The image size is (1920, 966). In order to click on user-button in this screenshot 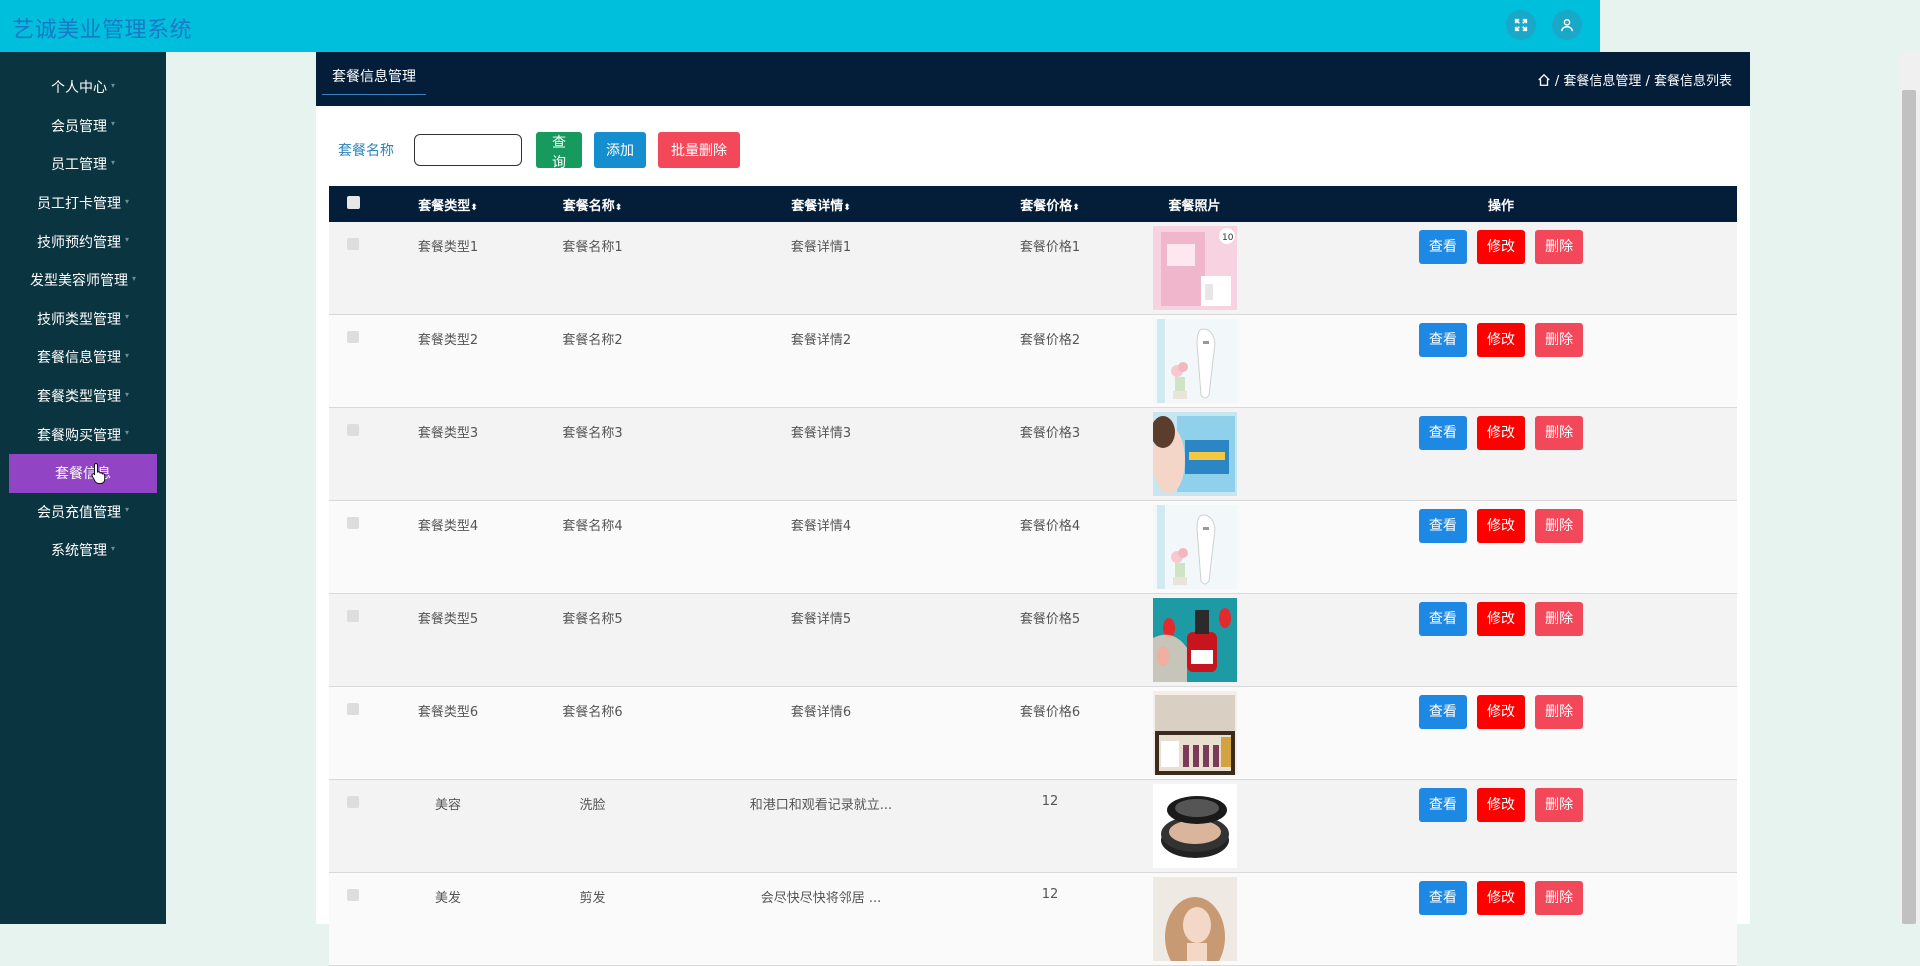, I will do `click(1567, 25)`.